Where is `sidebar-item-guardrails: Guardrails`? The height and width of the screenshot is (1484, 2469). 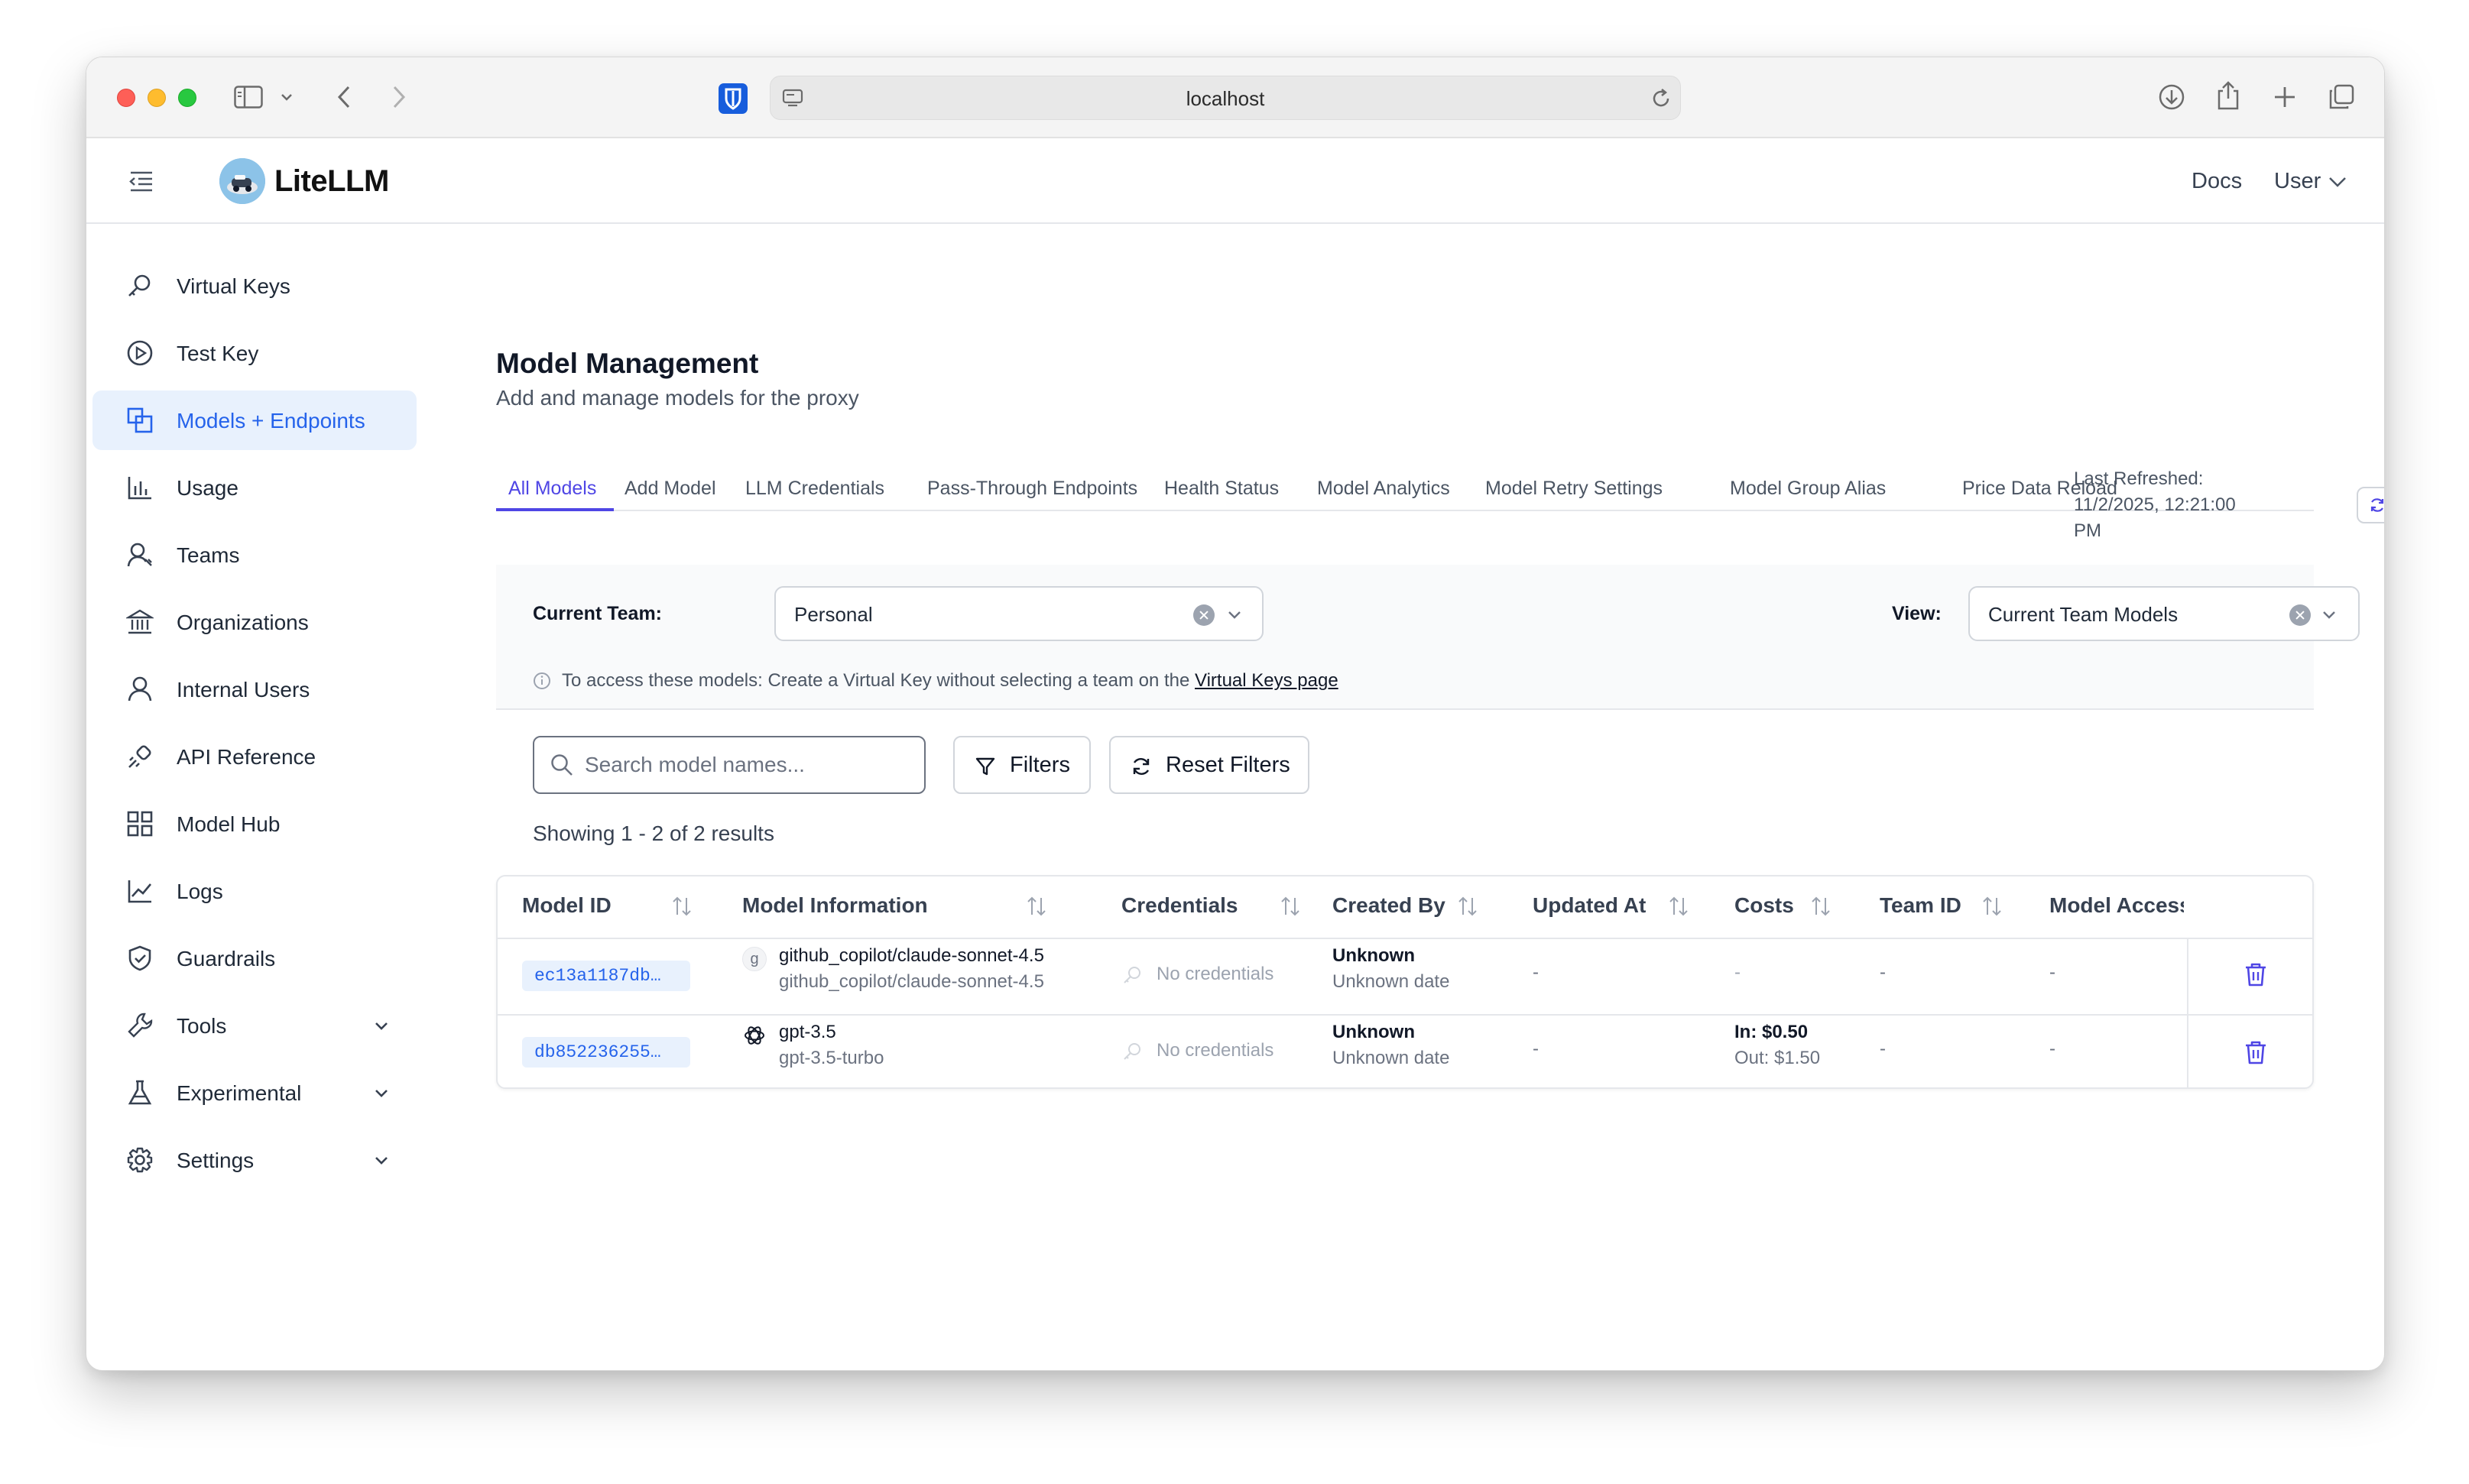
sidebar-item-guardrails: Guardrails is located at coordinates (254, 958).